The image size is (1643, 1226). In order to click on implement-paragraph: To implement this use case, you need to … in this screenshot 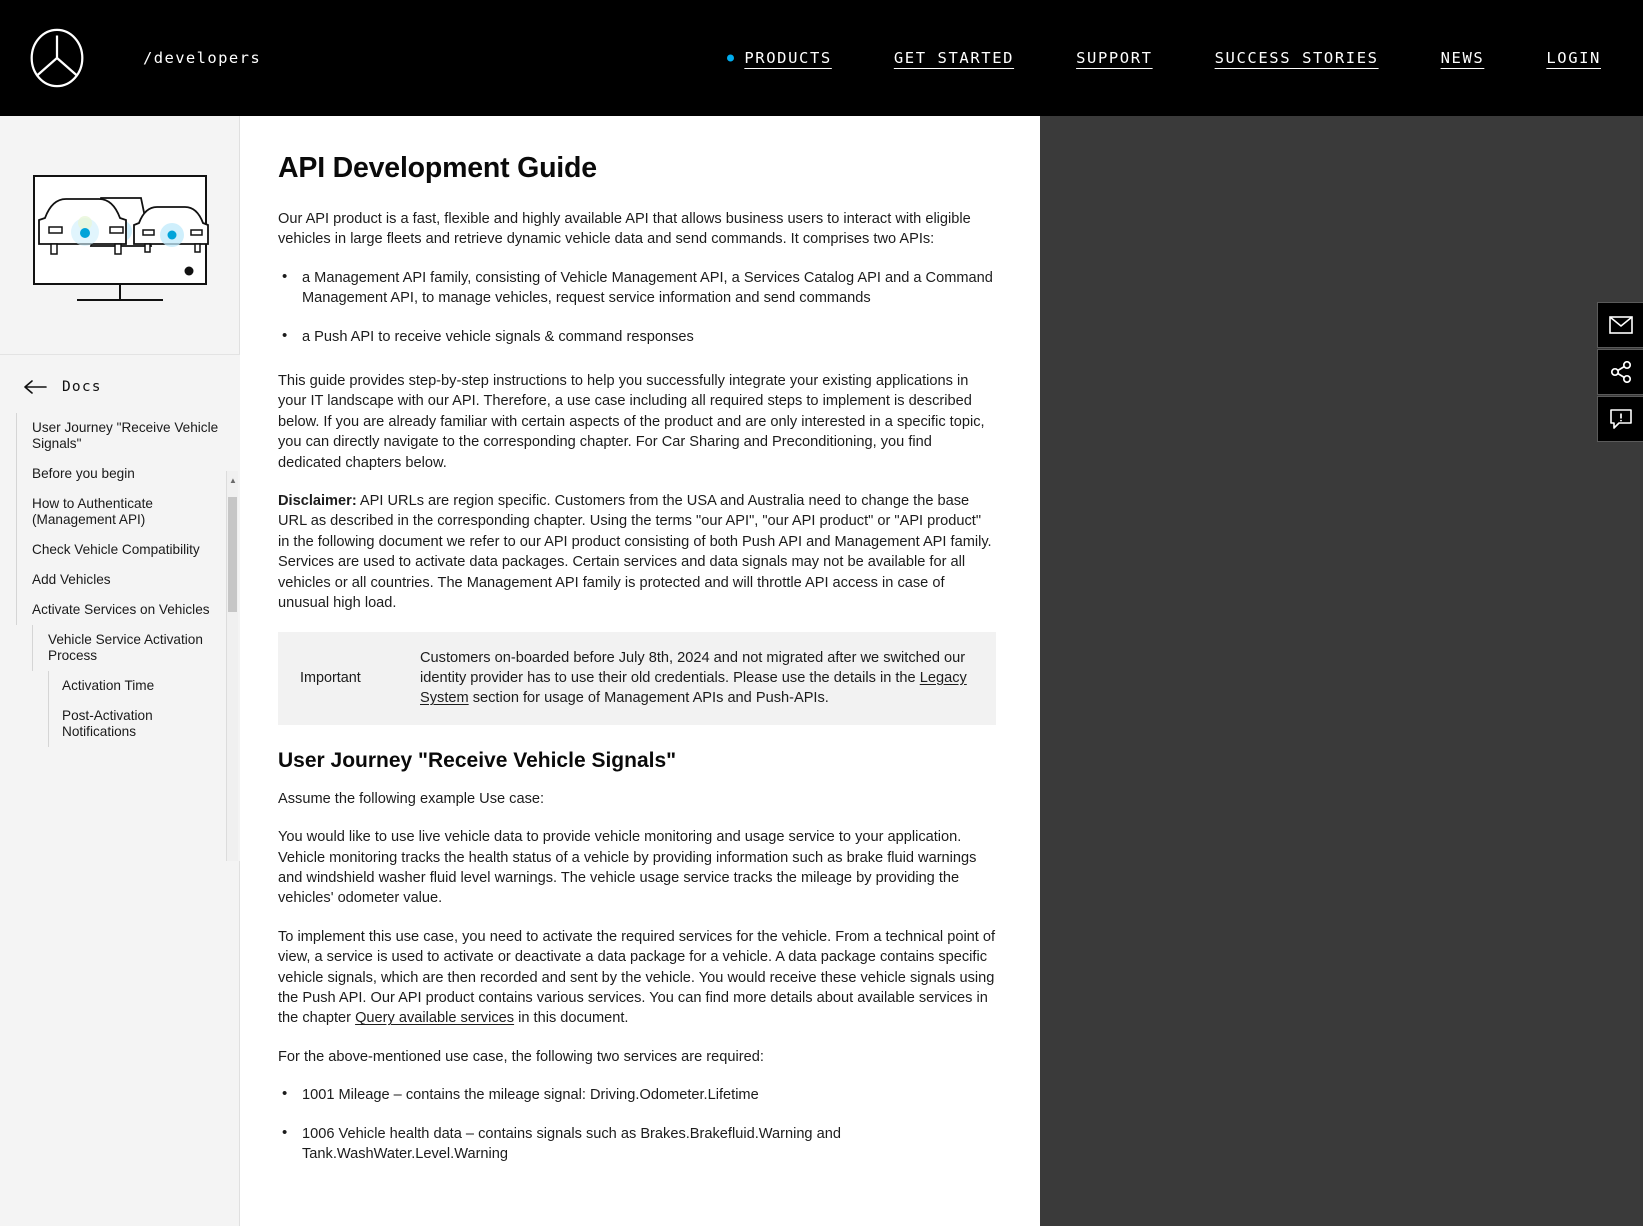, I will do `click(637, 978)`.